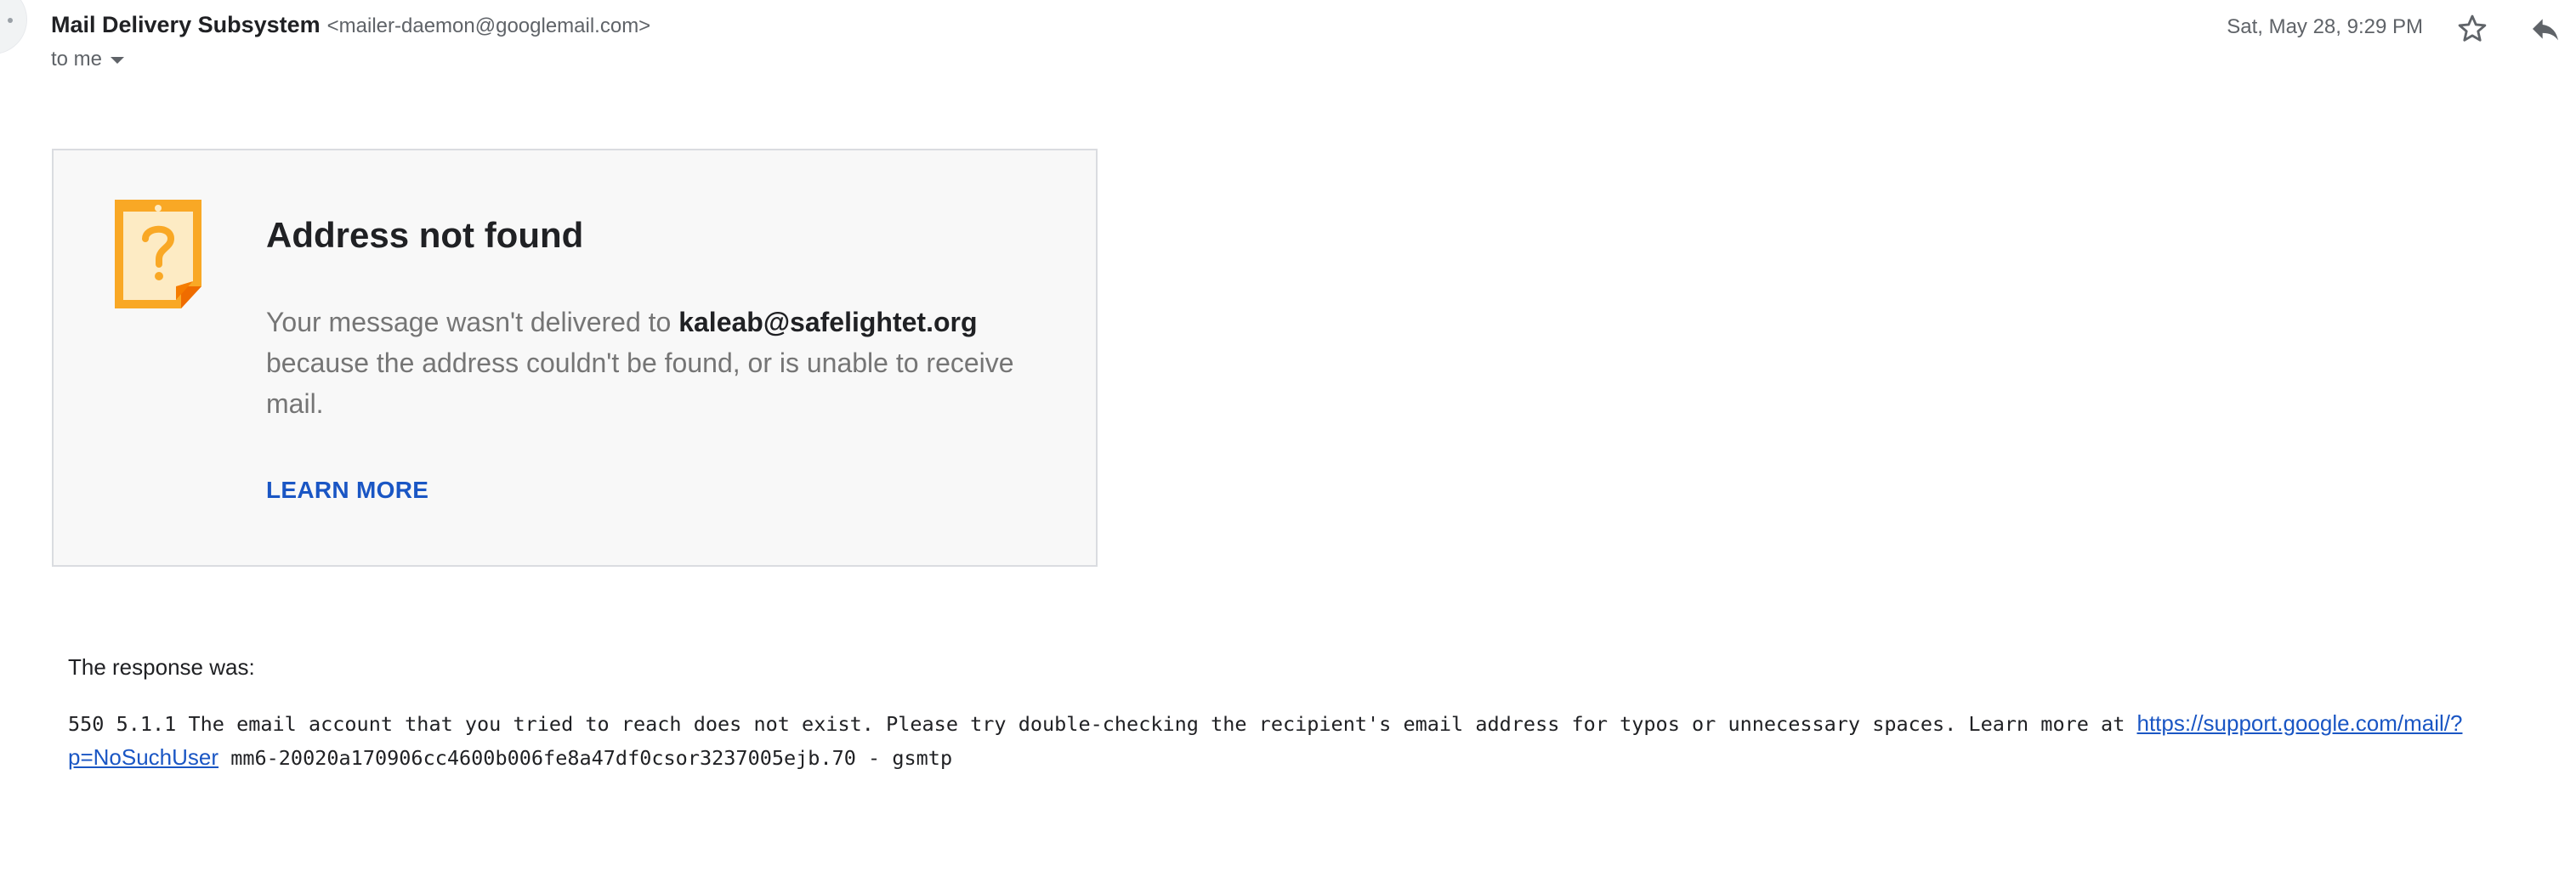 This screenshot has height=882, width=2576. What do you see at coordinates (11, 20) in the screenshot?
I see `avatar-glyph-icon` at bounding box center [11, 20].